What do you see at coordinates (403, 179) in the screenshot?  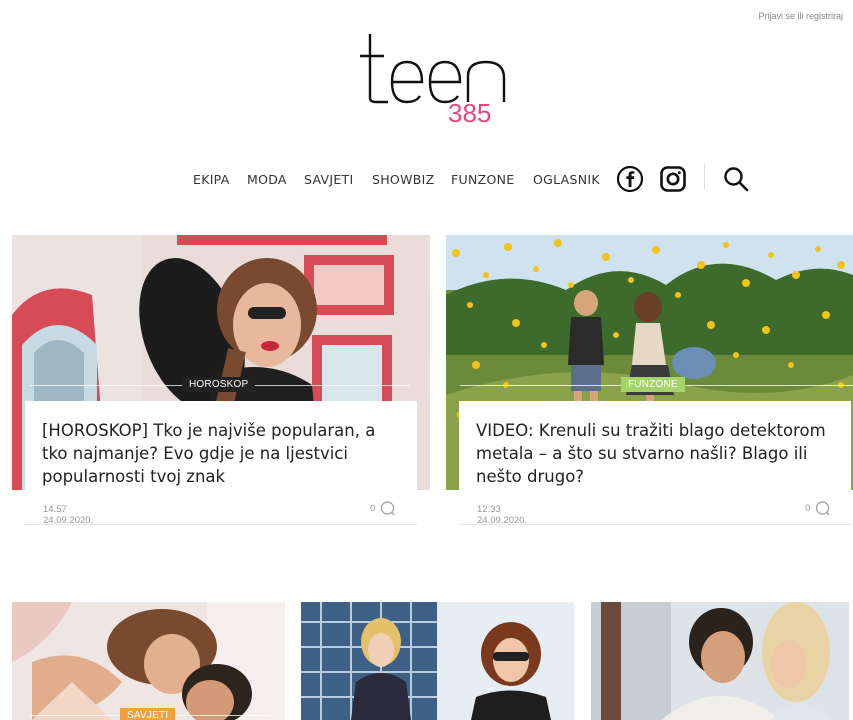 I see `nav-item-showbiz: SHOWBIZ` at bounding box center [403, 179].